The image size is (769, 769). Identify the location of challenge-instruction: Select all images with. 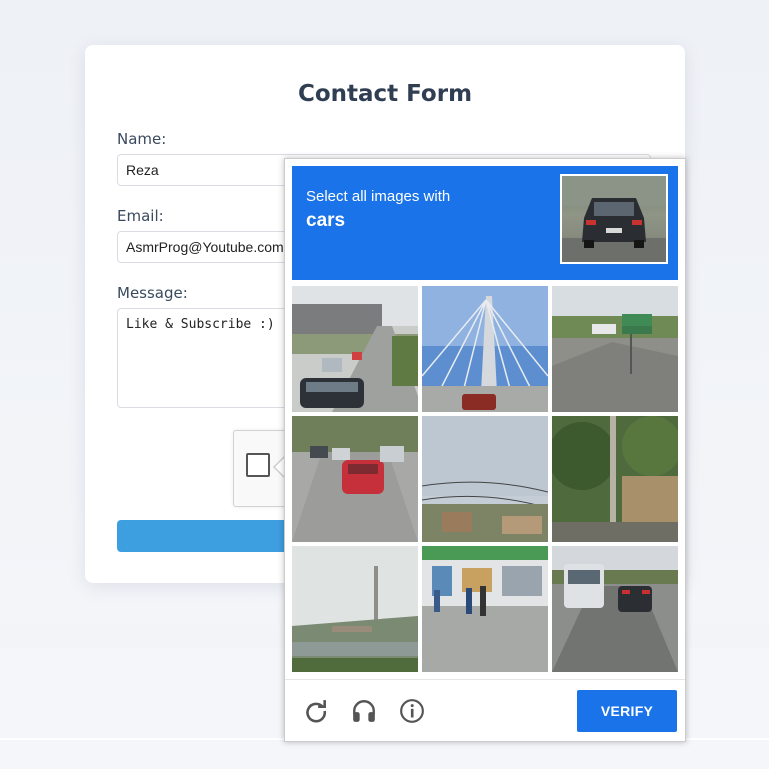
(378, 196).